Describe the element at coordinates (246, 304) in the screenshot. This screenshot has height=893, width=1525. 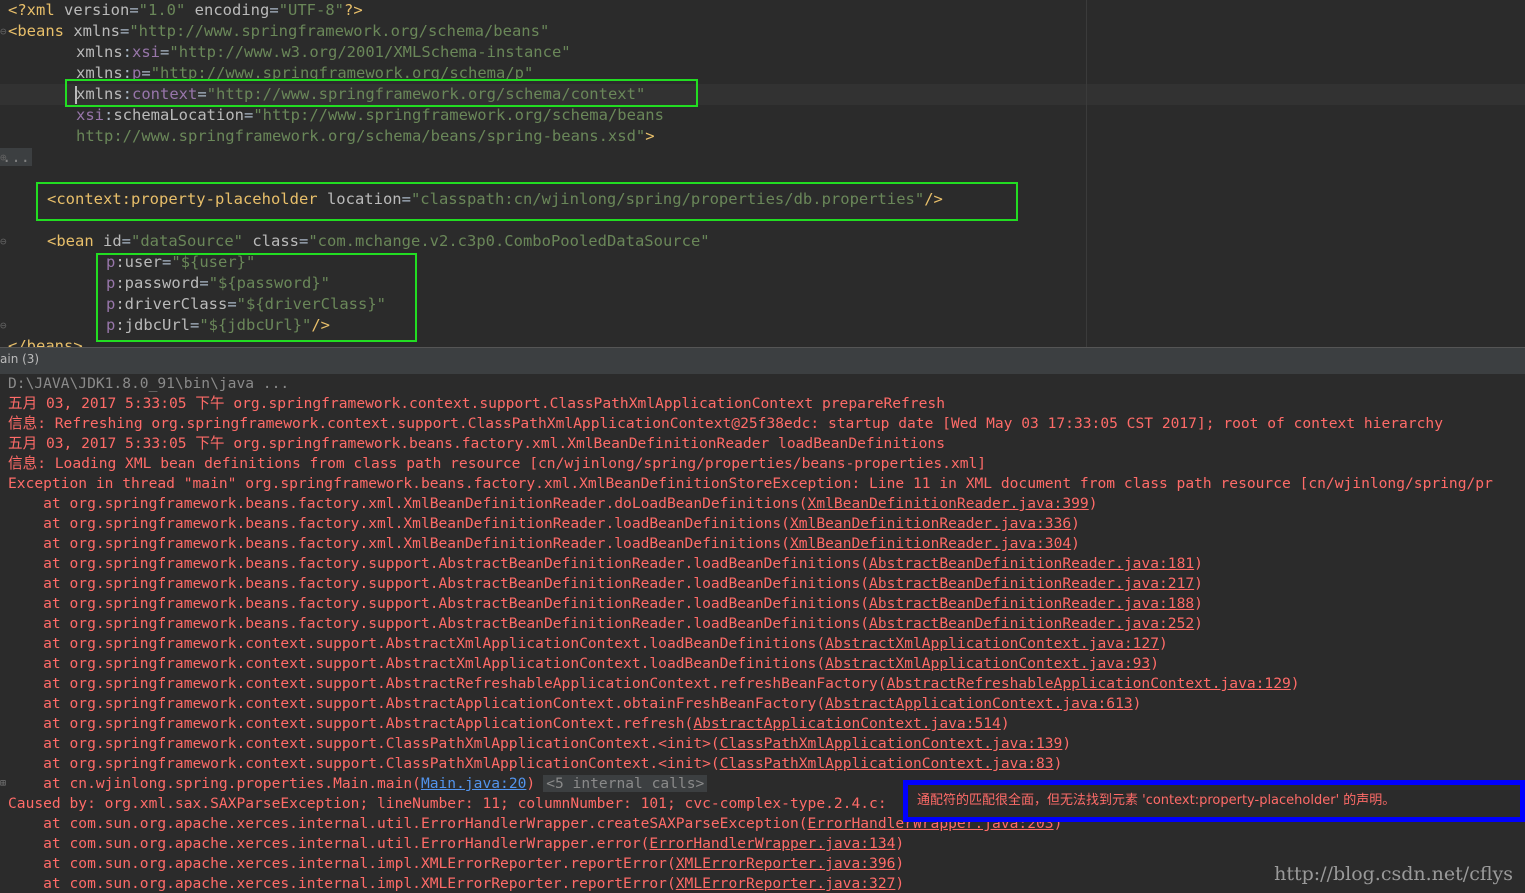
I see `code-line-14: p:driverClass="${driverClass}"` at that location.